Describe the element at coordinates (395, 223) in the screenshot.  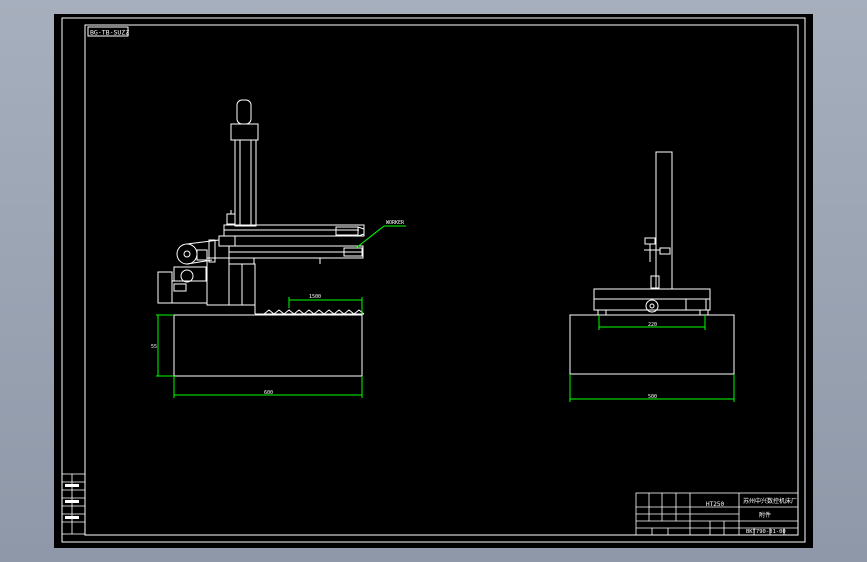
I see `leader-text: WORKER` at that location.